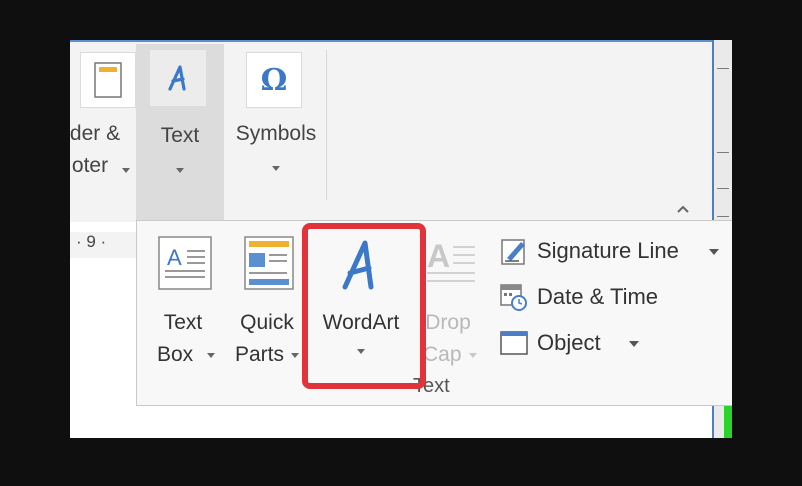 The image size is (802, 486). I want to click on ribbon-separator, so click(326, 125).